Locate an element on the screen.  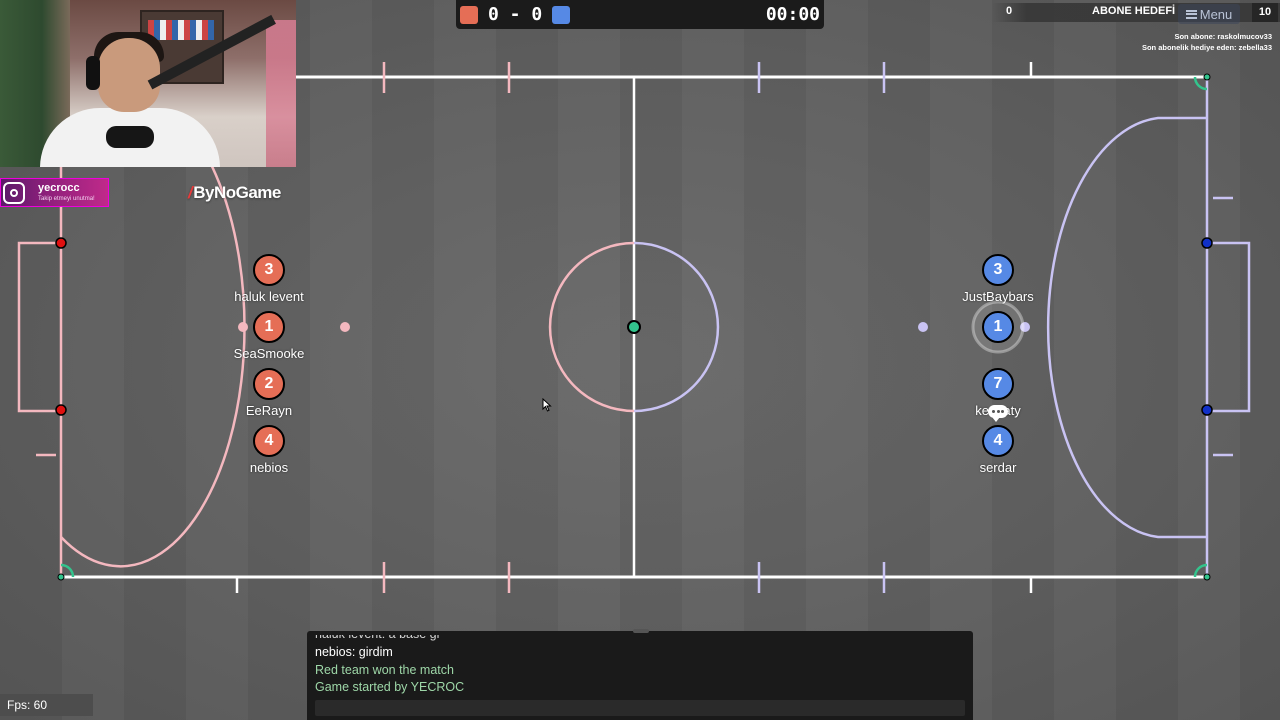
instagram-icon is located at coordinates (14, 192).